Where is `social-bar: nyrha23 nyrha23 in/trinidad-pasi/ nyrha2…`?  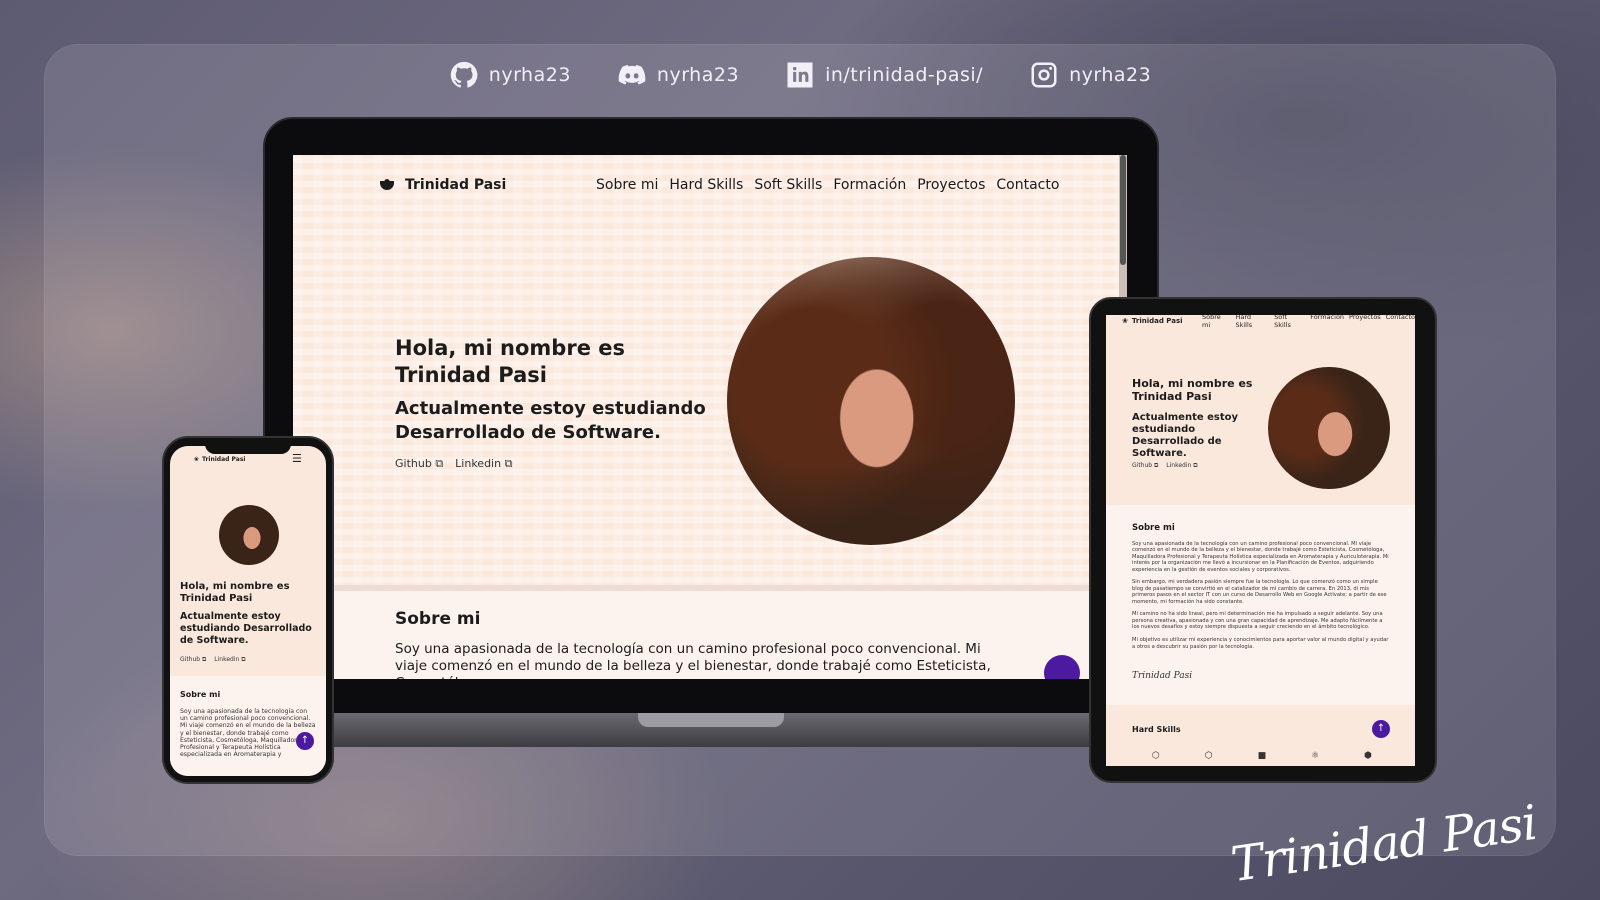 social-bar: nyrha23 nyrha23 in/trinidad-pasi/ nyrha2… is located at coordinates (800, 75).